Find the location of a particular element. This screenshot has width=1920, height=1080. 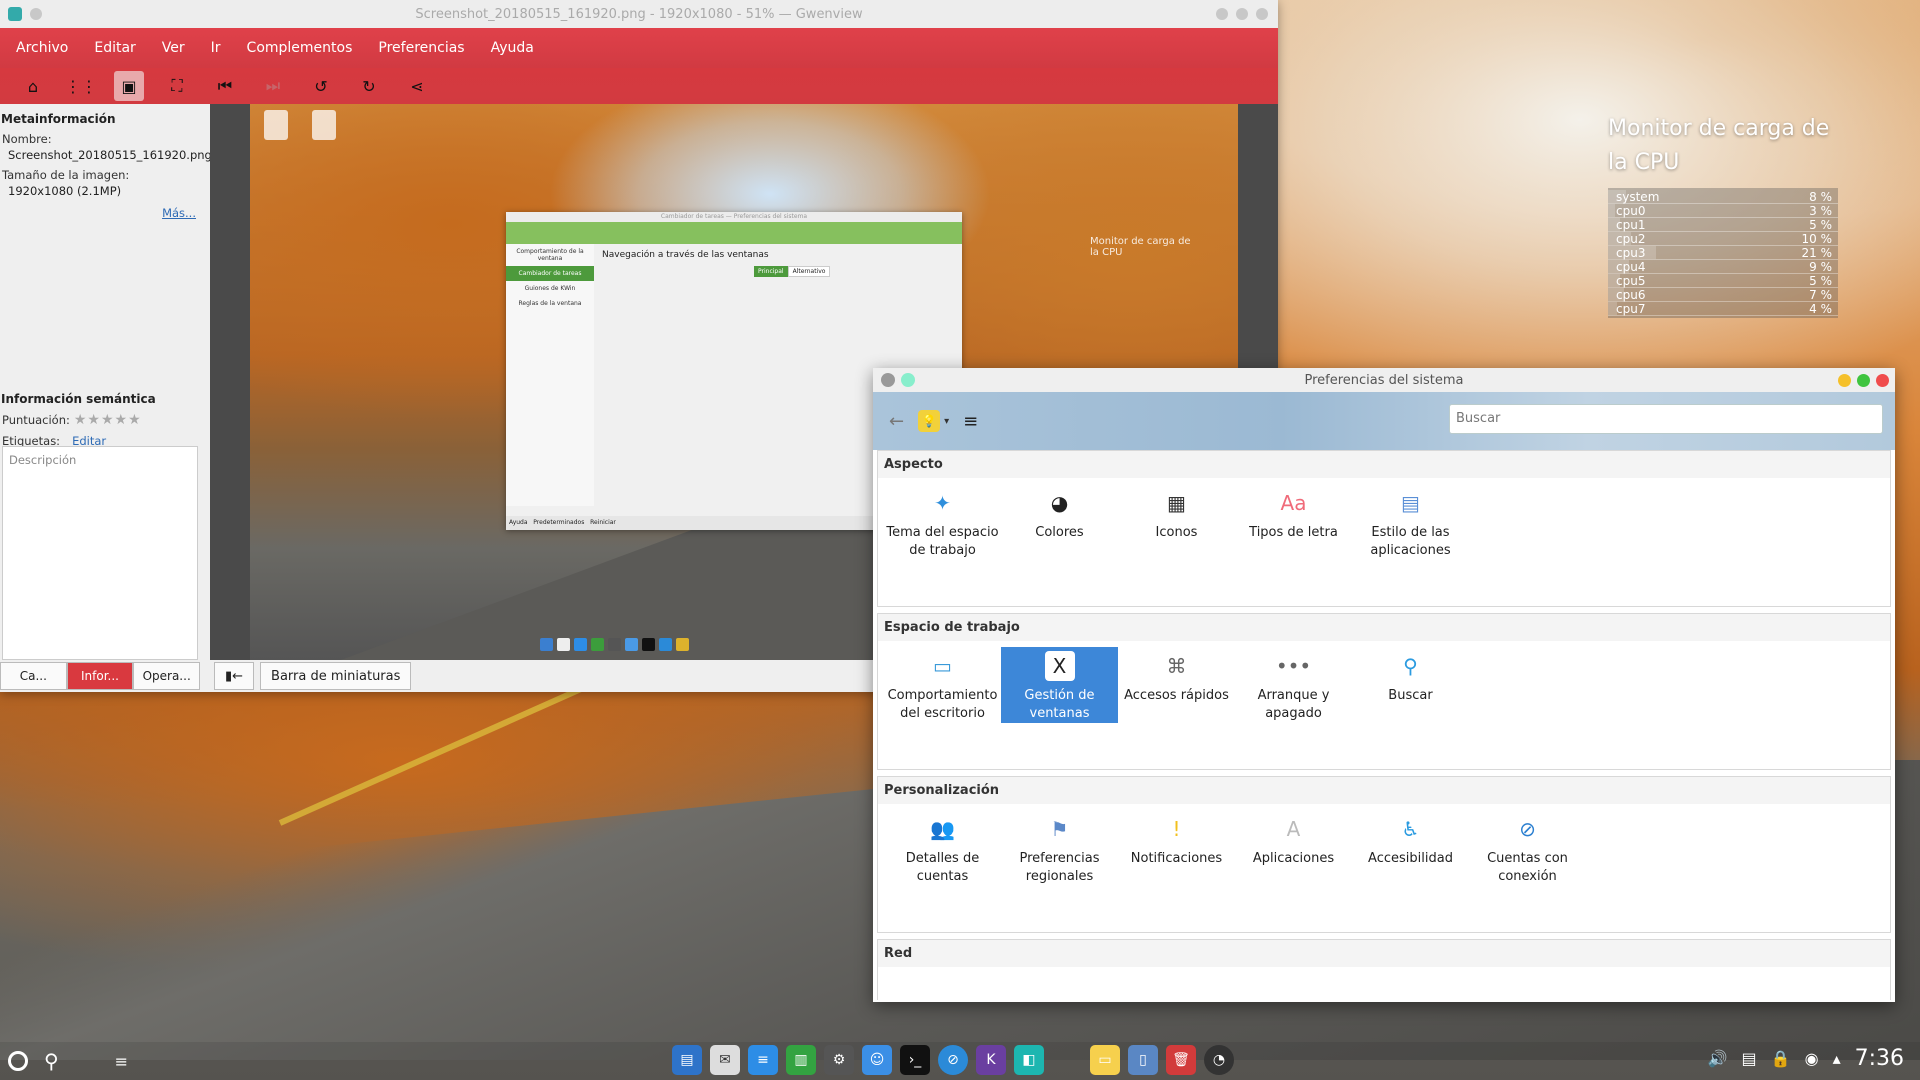

browser-icon: ⊘ is located at coordinates (953, 1060).